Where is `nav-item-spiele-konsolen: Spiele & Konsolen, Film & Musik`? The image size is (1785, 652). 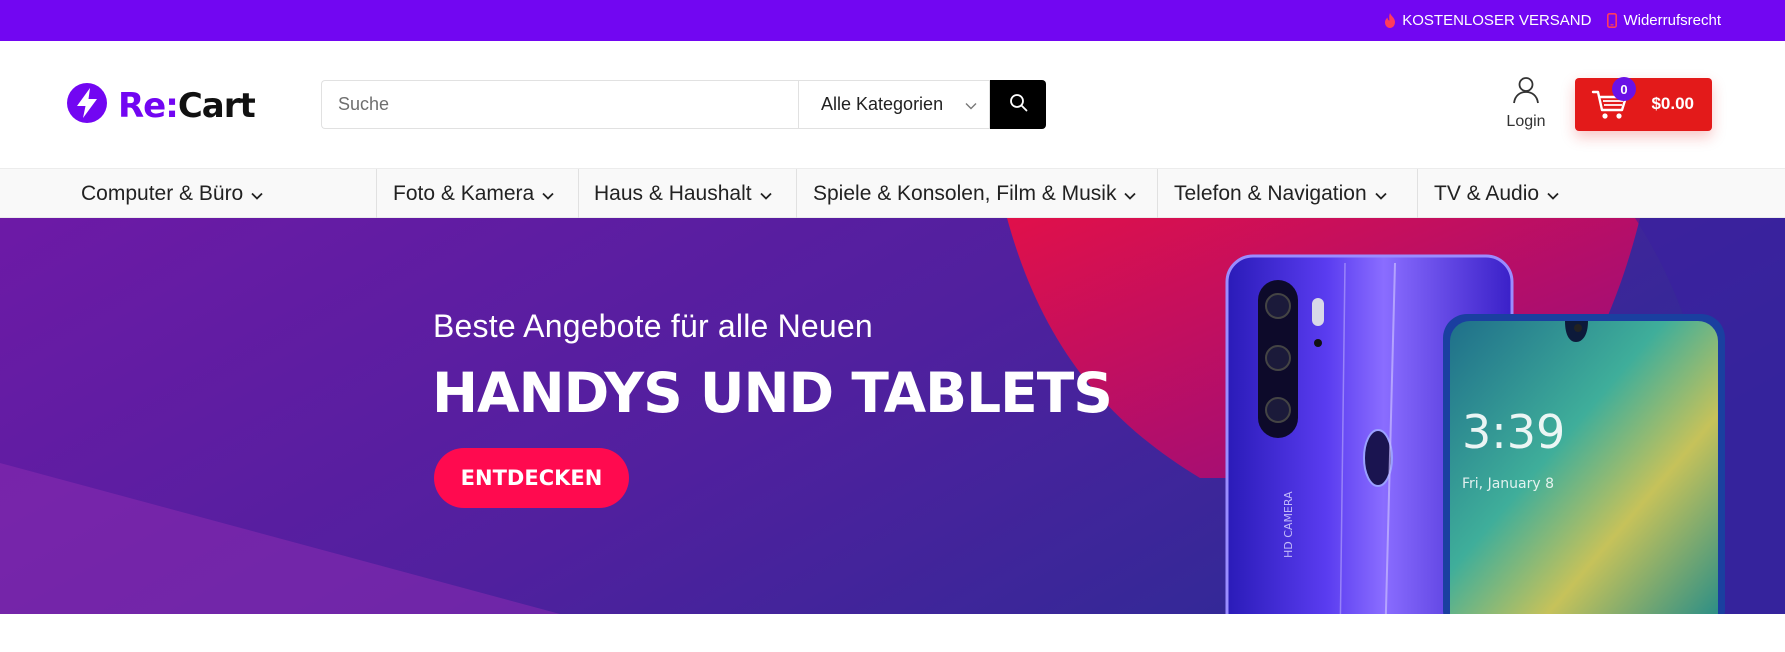 nav-item-spiele-konsolen: Spiele & Konsolen, Film & Musik is located at coordinates (975, 193).